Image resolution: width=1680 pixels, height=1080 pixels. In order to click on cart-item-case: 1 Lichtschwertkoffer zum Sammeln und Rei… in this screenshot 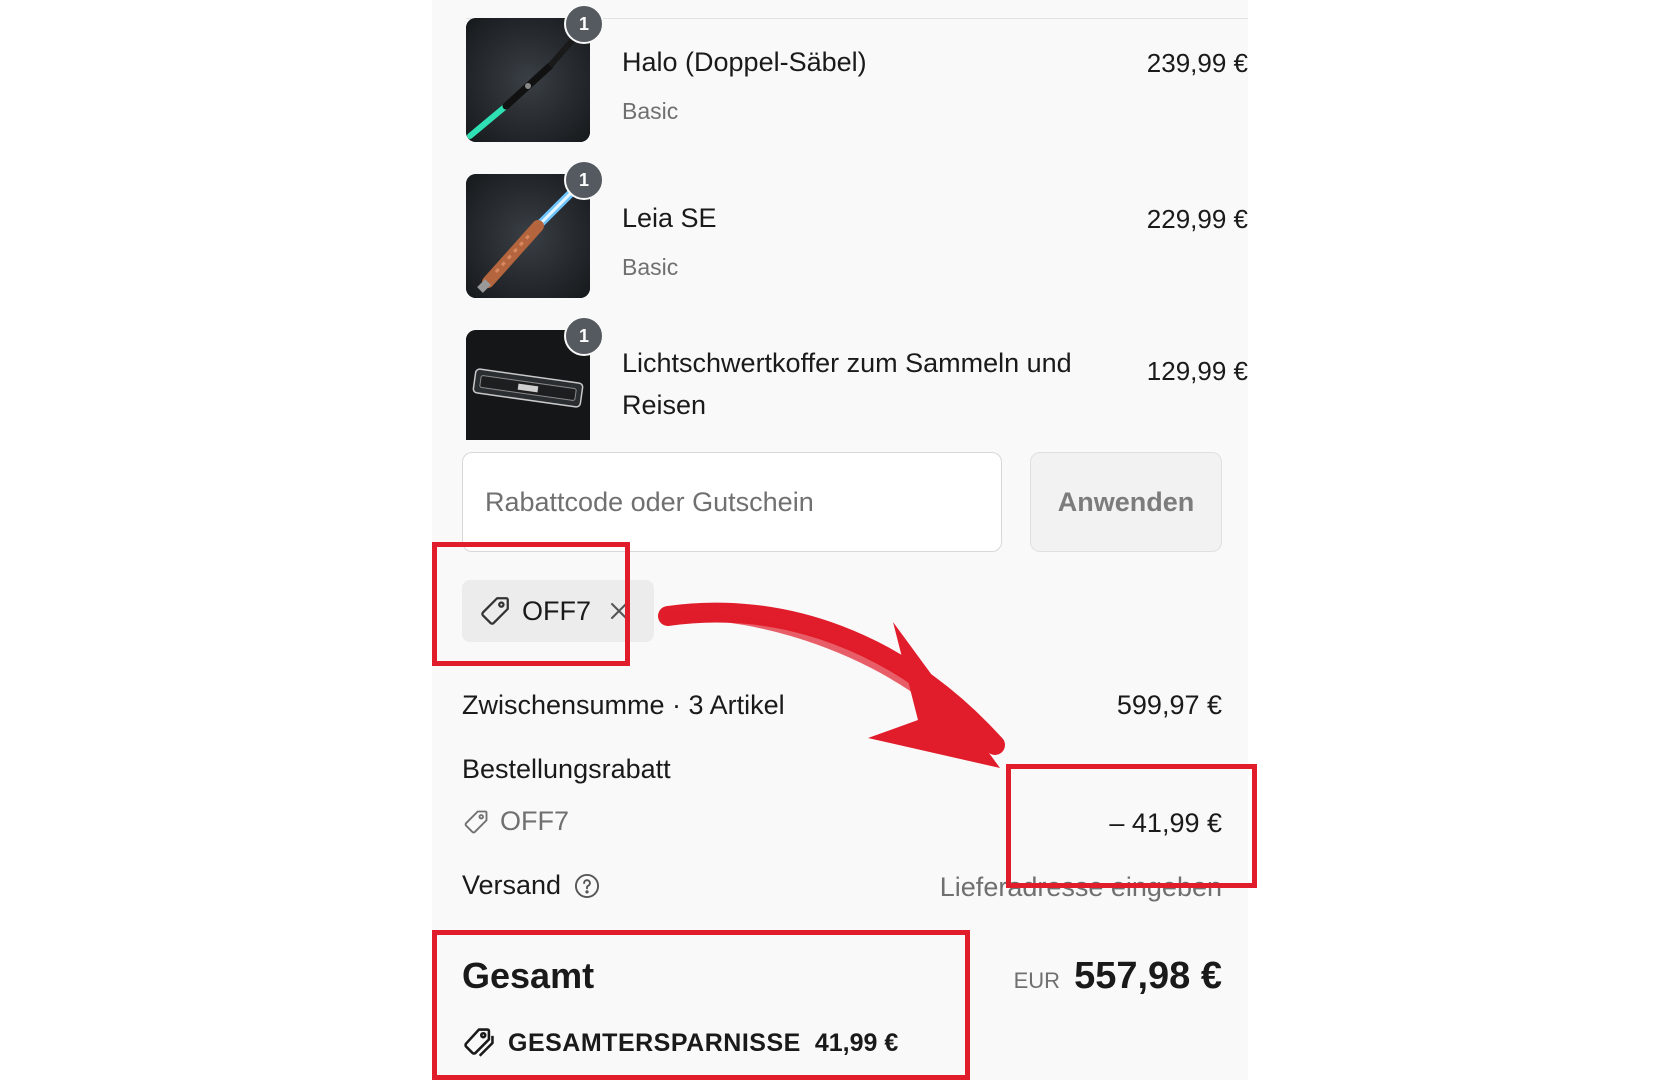, I will do `click(857, 378)`.